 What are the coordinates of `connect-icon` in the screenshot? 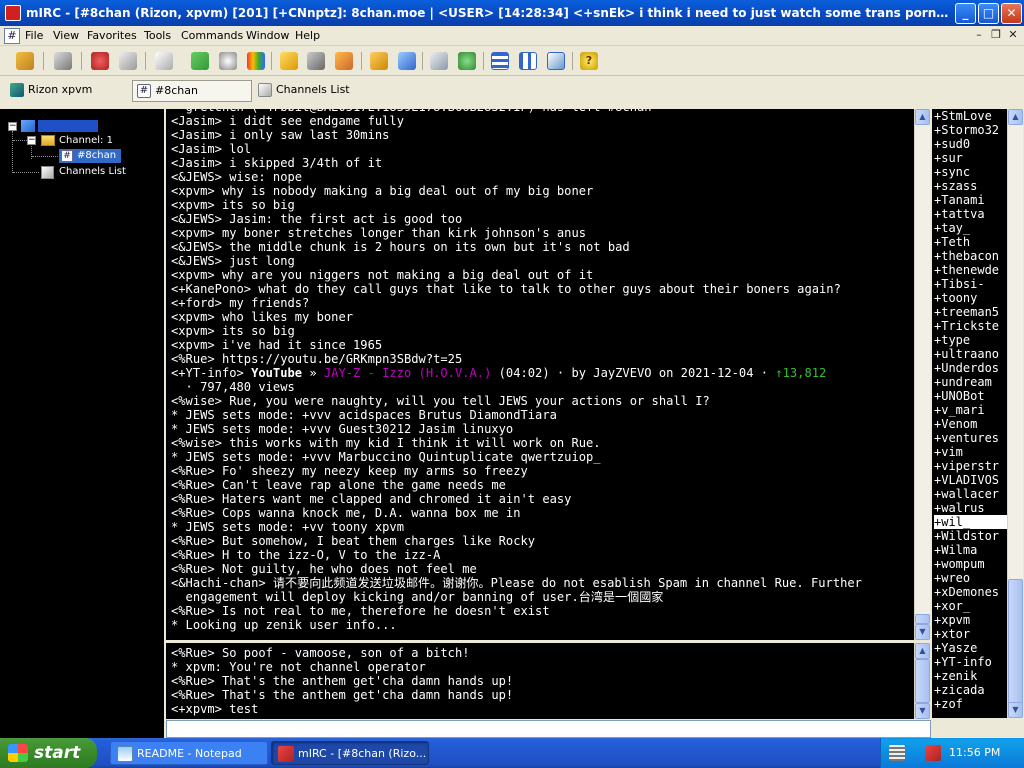 It's located at (25, 61).